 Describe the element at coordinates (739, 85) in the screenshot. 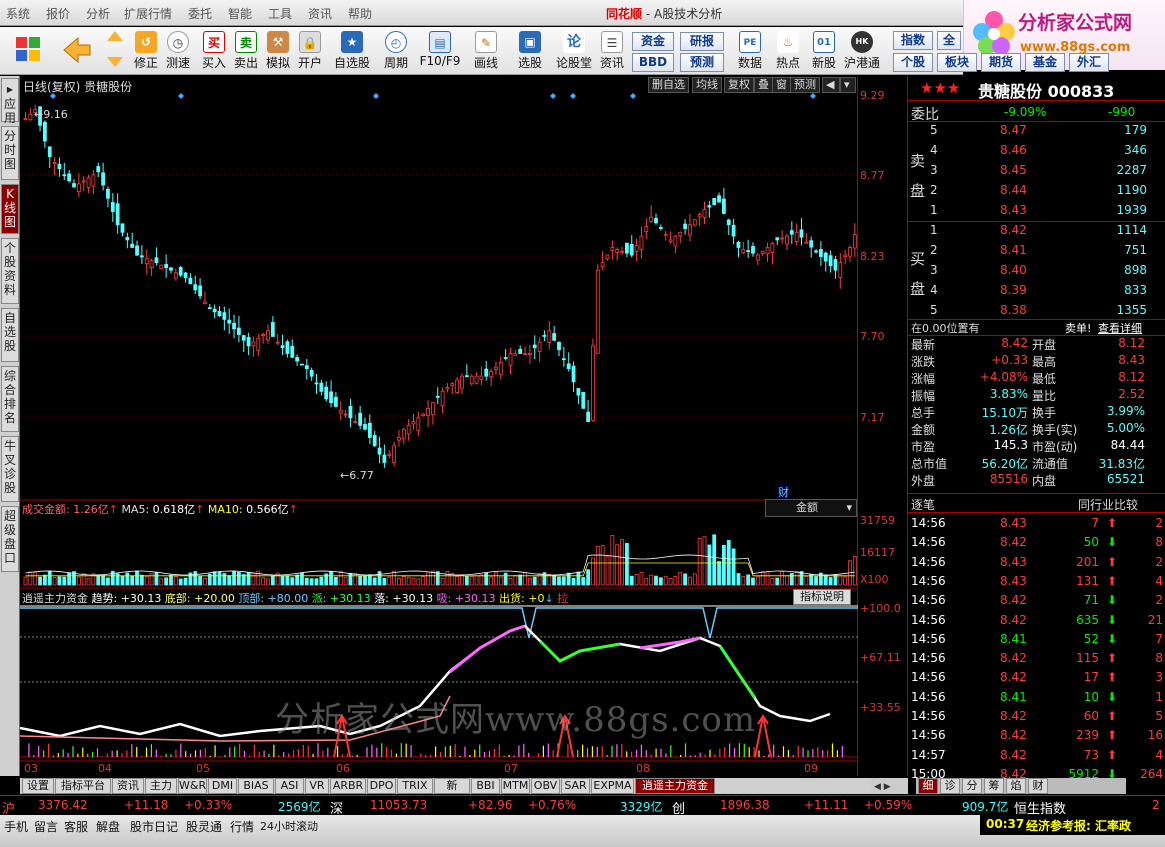

I see `adjust-button: 复权` at that location.